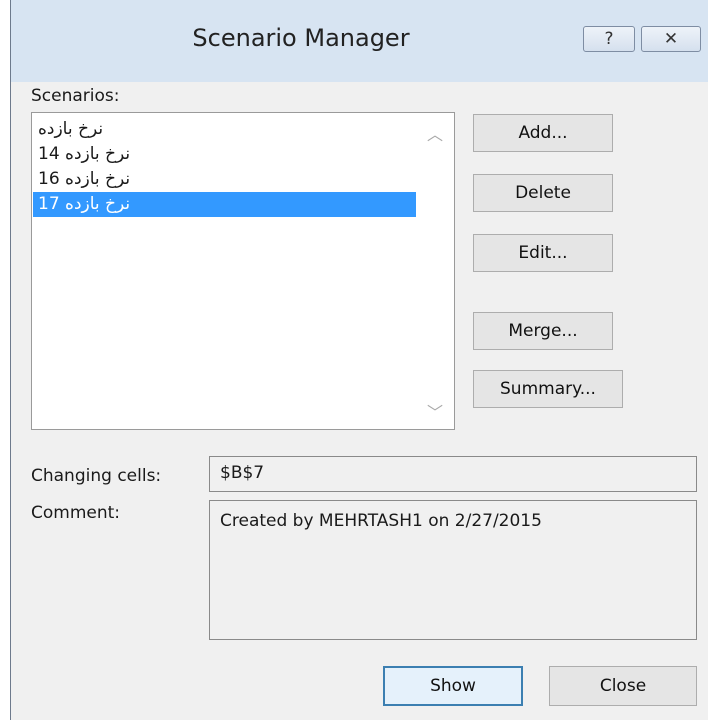  What do you see at coordinates (224, 154) in the screenshot?
I see `list-item: نرخ بازده 14` at bounding box center [224, 154].